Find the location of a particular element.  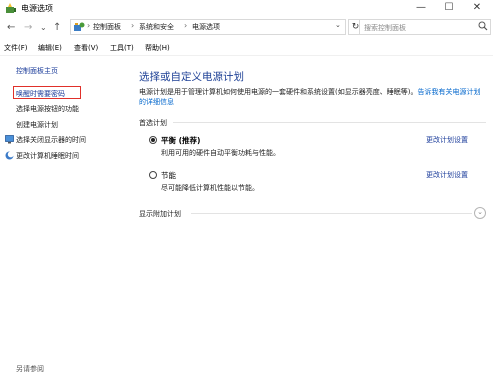

power-options-icon is located at coordinates (11, 8).